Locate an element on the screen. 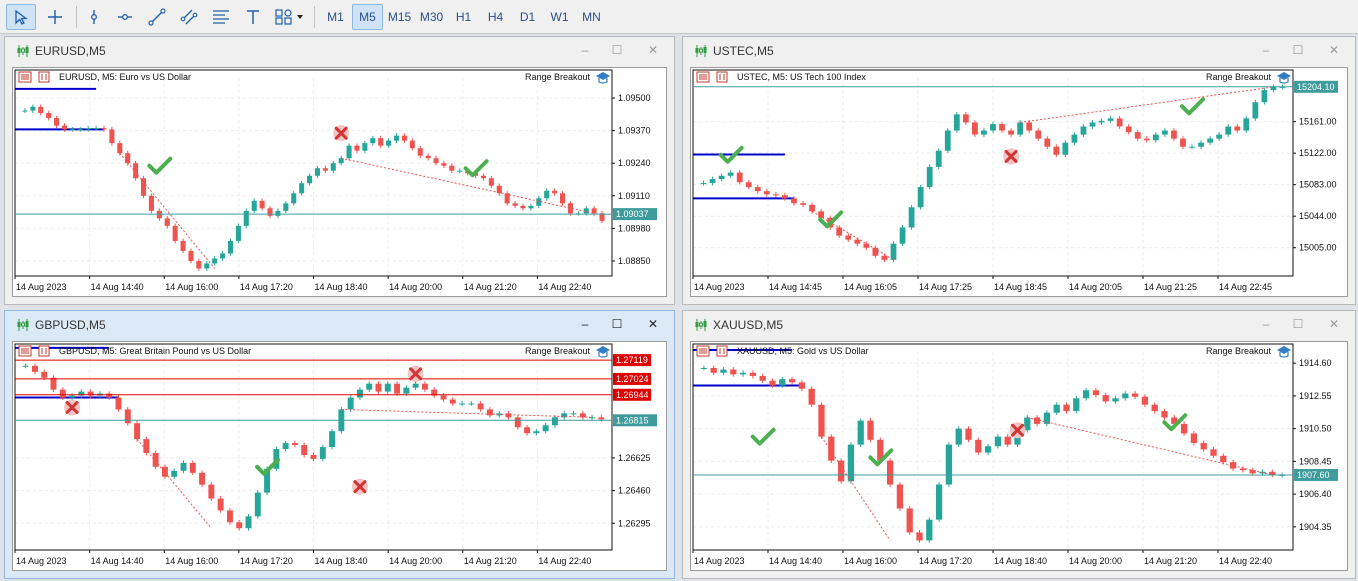 This screenshot has width=1358, height=581. timeframe-button-m1: M1 is located at coordinates (335, 17).